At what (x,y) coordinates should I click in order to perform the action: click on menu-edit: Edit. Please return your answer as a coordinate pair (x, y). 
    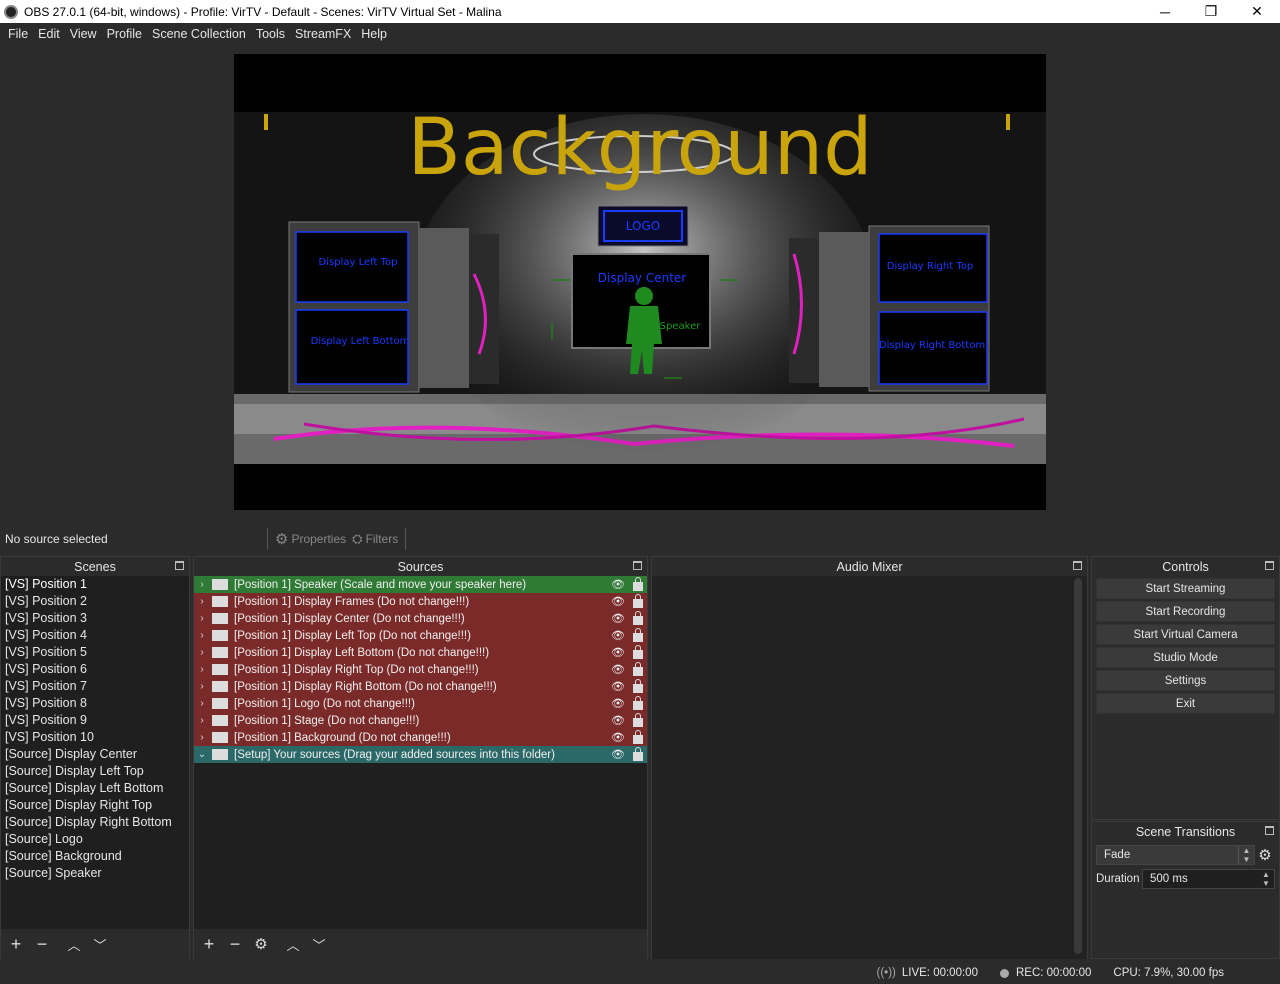
    Looking at the image, I should click on (49, 34).